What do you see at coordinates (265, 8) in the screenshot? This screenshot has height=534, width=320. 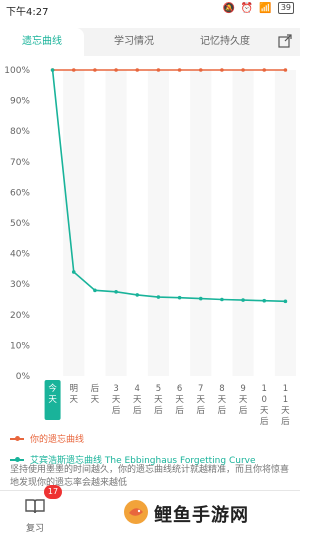 I see `wifi-icon: 📶` at bounding box center [265, 8].